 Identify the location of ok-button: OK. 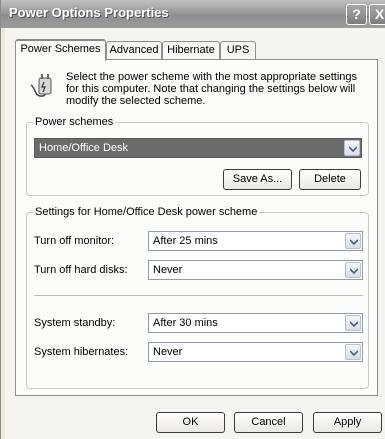
(190, 422).